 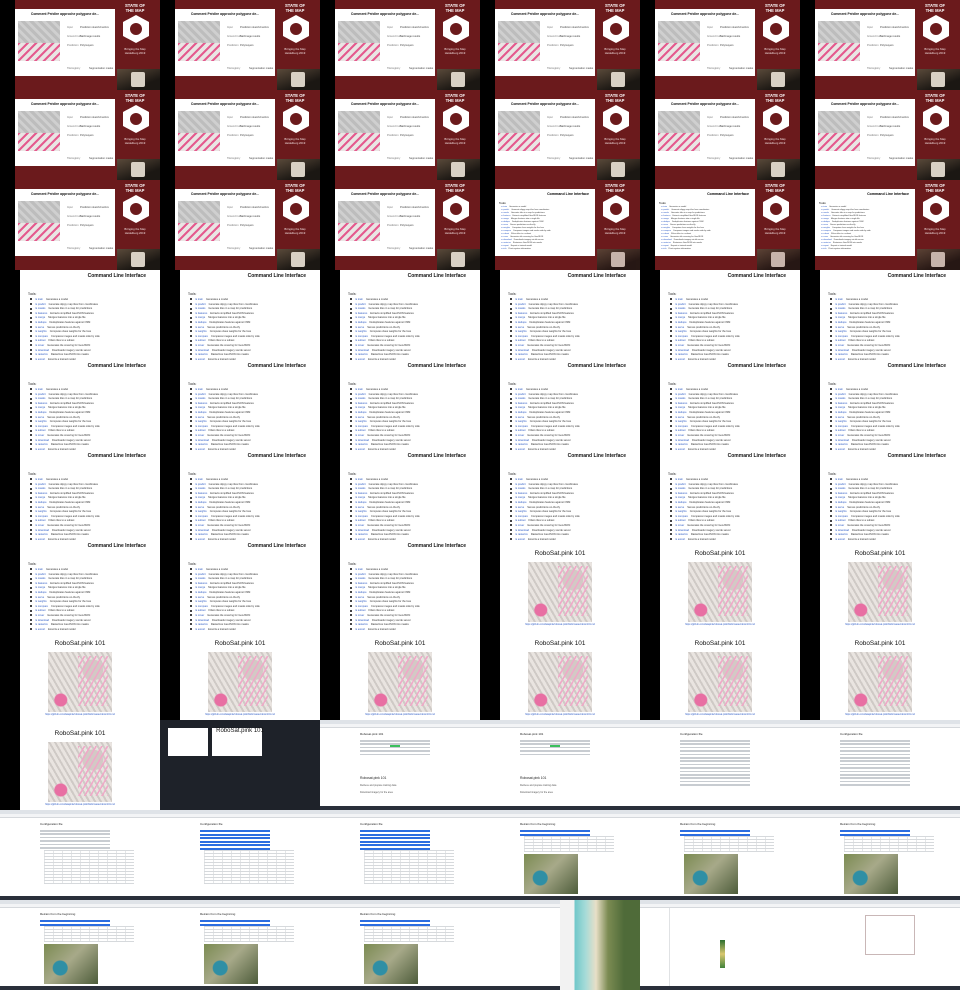 I want to click on thumbnail-desk: RoboSat.pink 101, so click(x=240, y=765).